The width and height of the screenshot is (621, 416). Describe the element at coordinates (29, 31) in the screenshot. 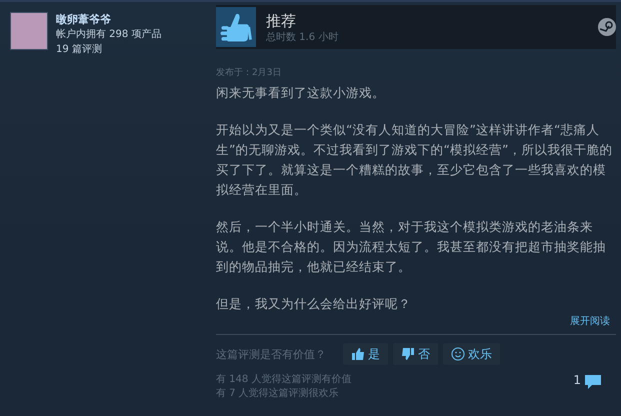

I see `avatar-placeholder` at that location.